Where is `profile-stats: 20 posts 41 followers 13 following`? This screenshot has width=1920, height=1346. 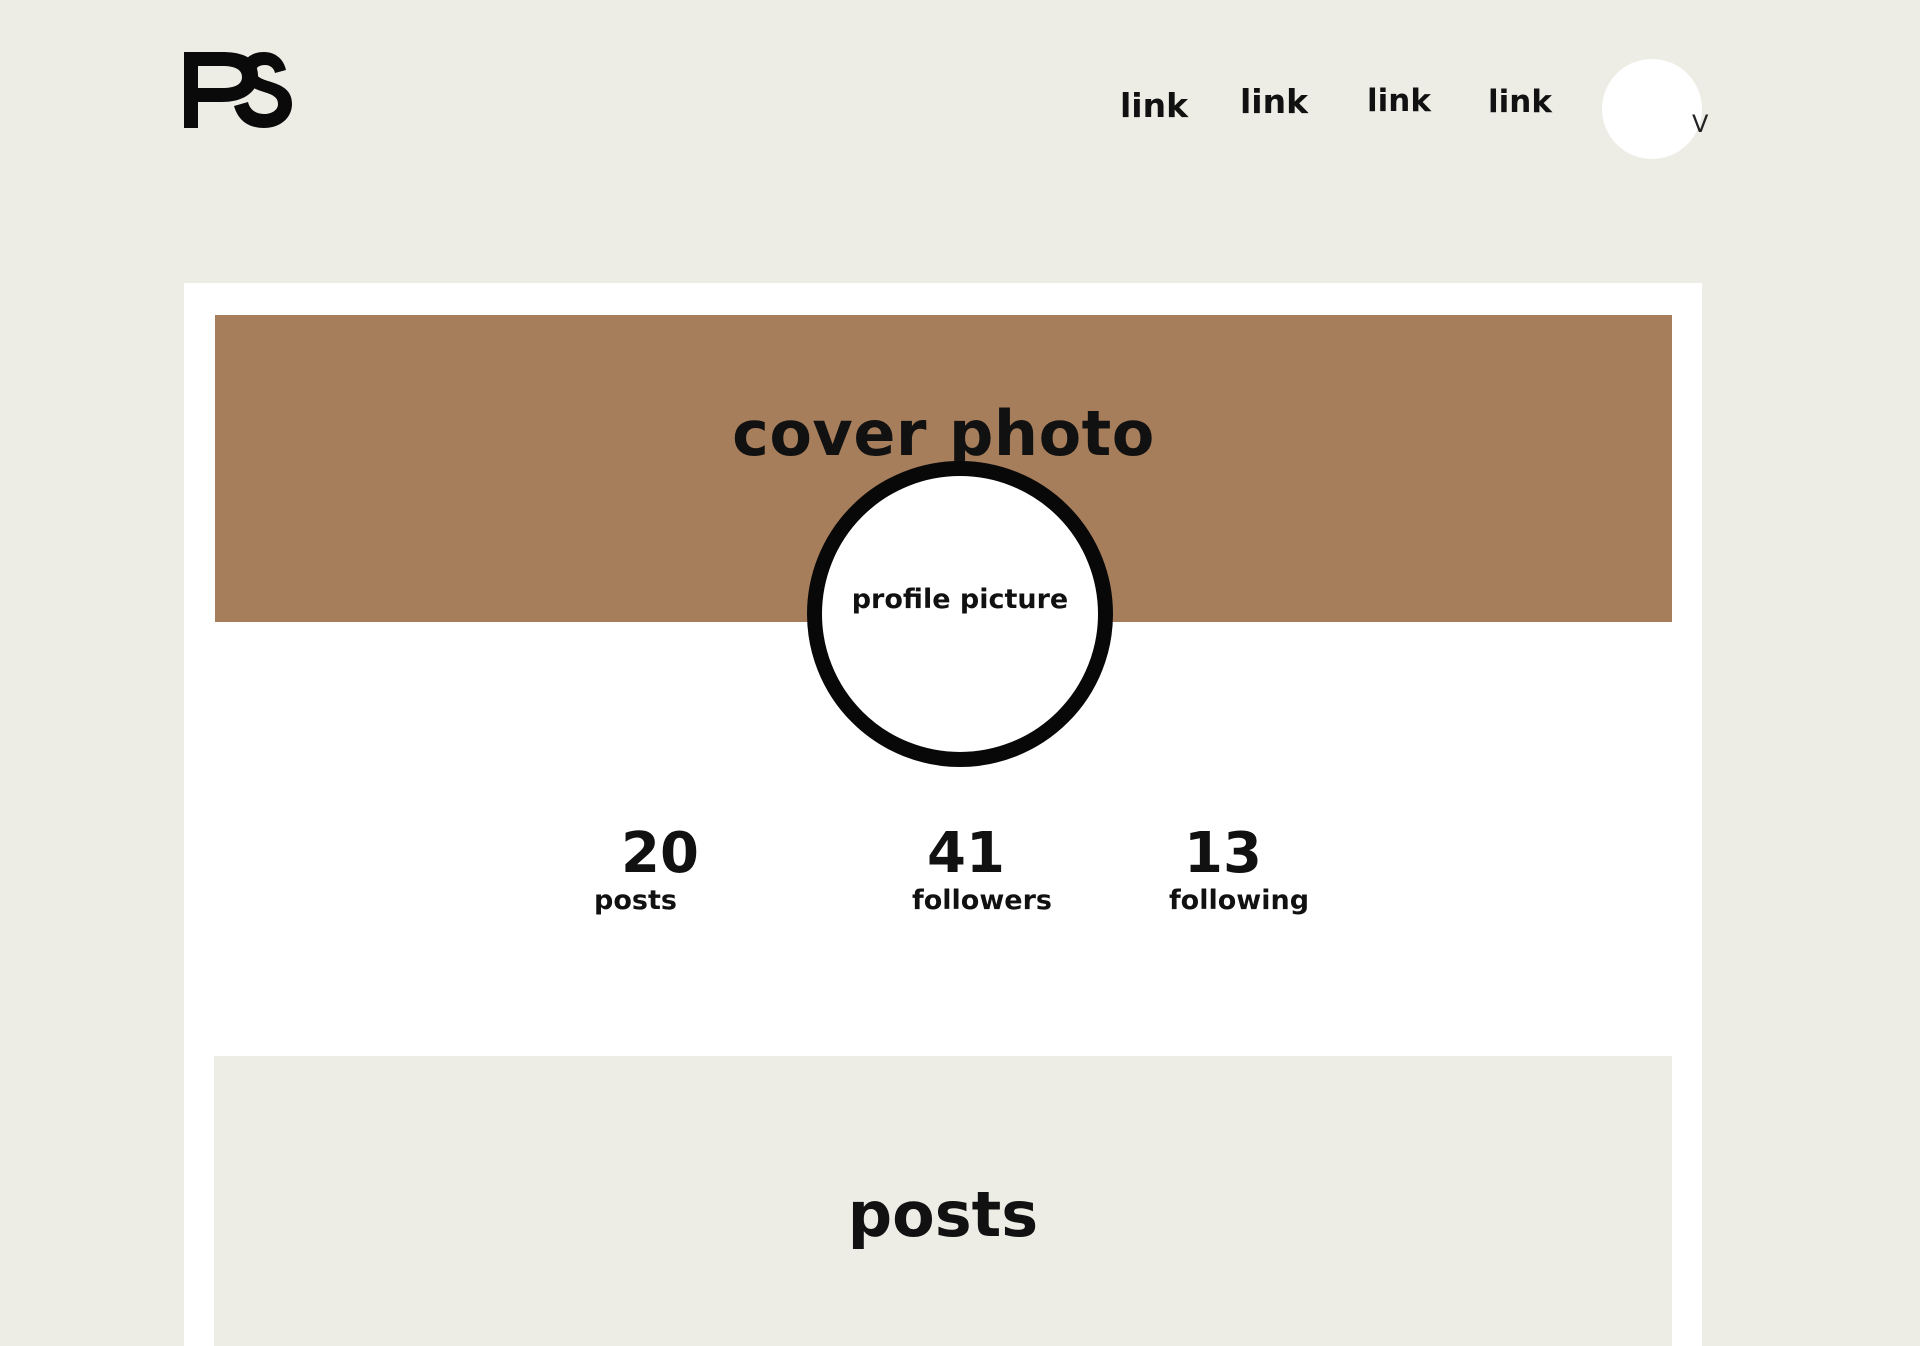 profile-stats: 20 posts 41 followers 13 following is located at coordinates (943, 883).